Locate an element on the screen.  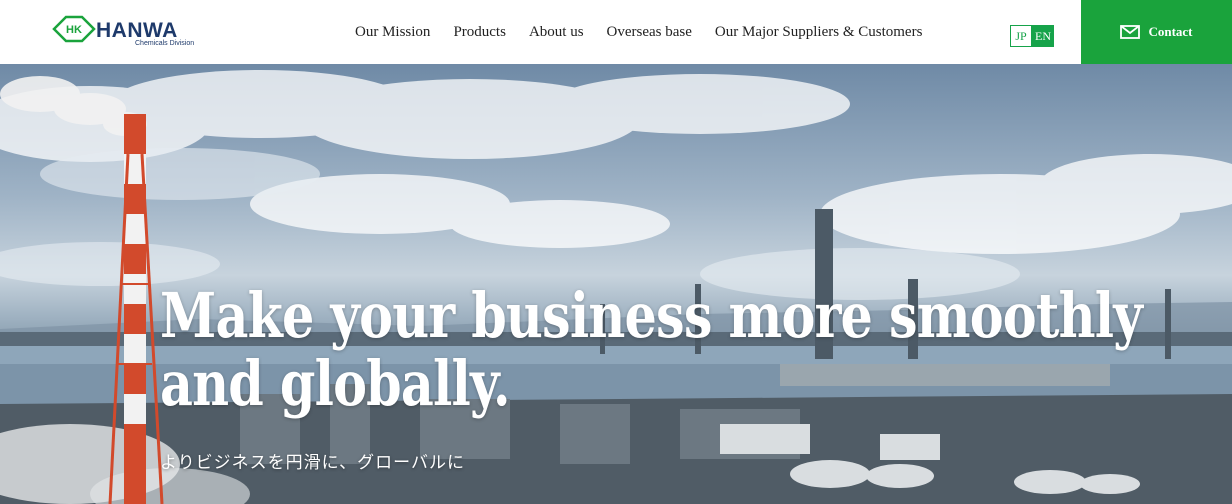
hk-logo-icon: HK is located at coordinates (74, 29).